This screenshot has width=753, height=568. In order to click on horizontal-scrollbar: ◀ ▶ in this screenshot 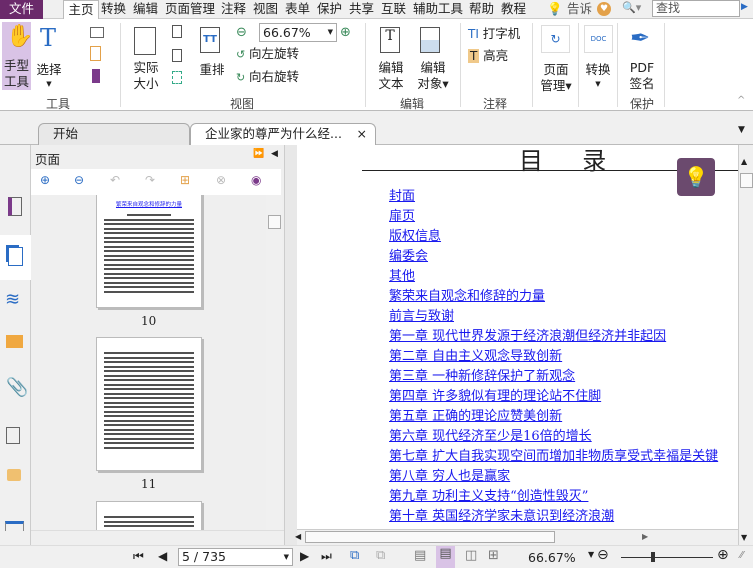, I will do `click(516, 537)`.